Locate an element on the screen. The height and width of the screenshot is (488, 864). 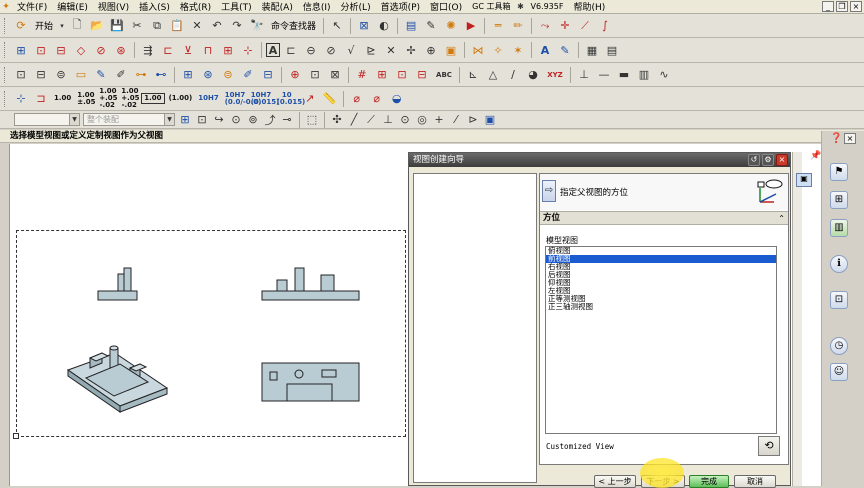
line-width-icon: ═ is located at coordinates (498, 26).